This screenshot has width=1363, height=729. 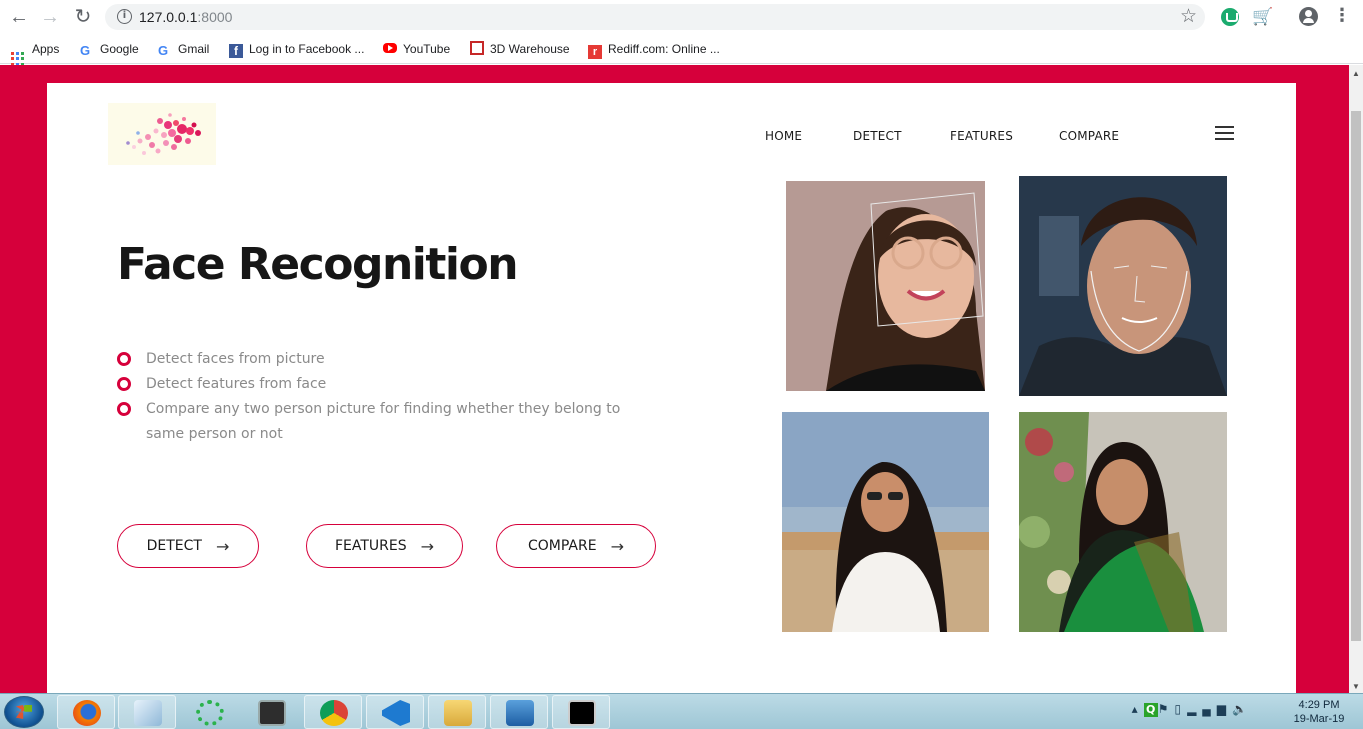 What do you see at coordinates (681, 711) in the screenshot?
I see `windows-taskbar: ▴ Q ⚑▯▂▄▆🔈 4:29 PM 19-Mar-19` at bounding box center [681, 711].